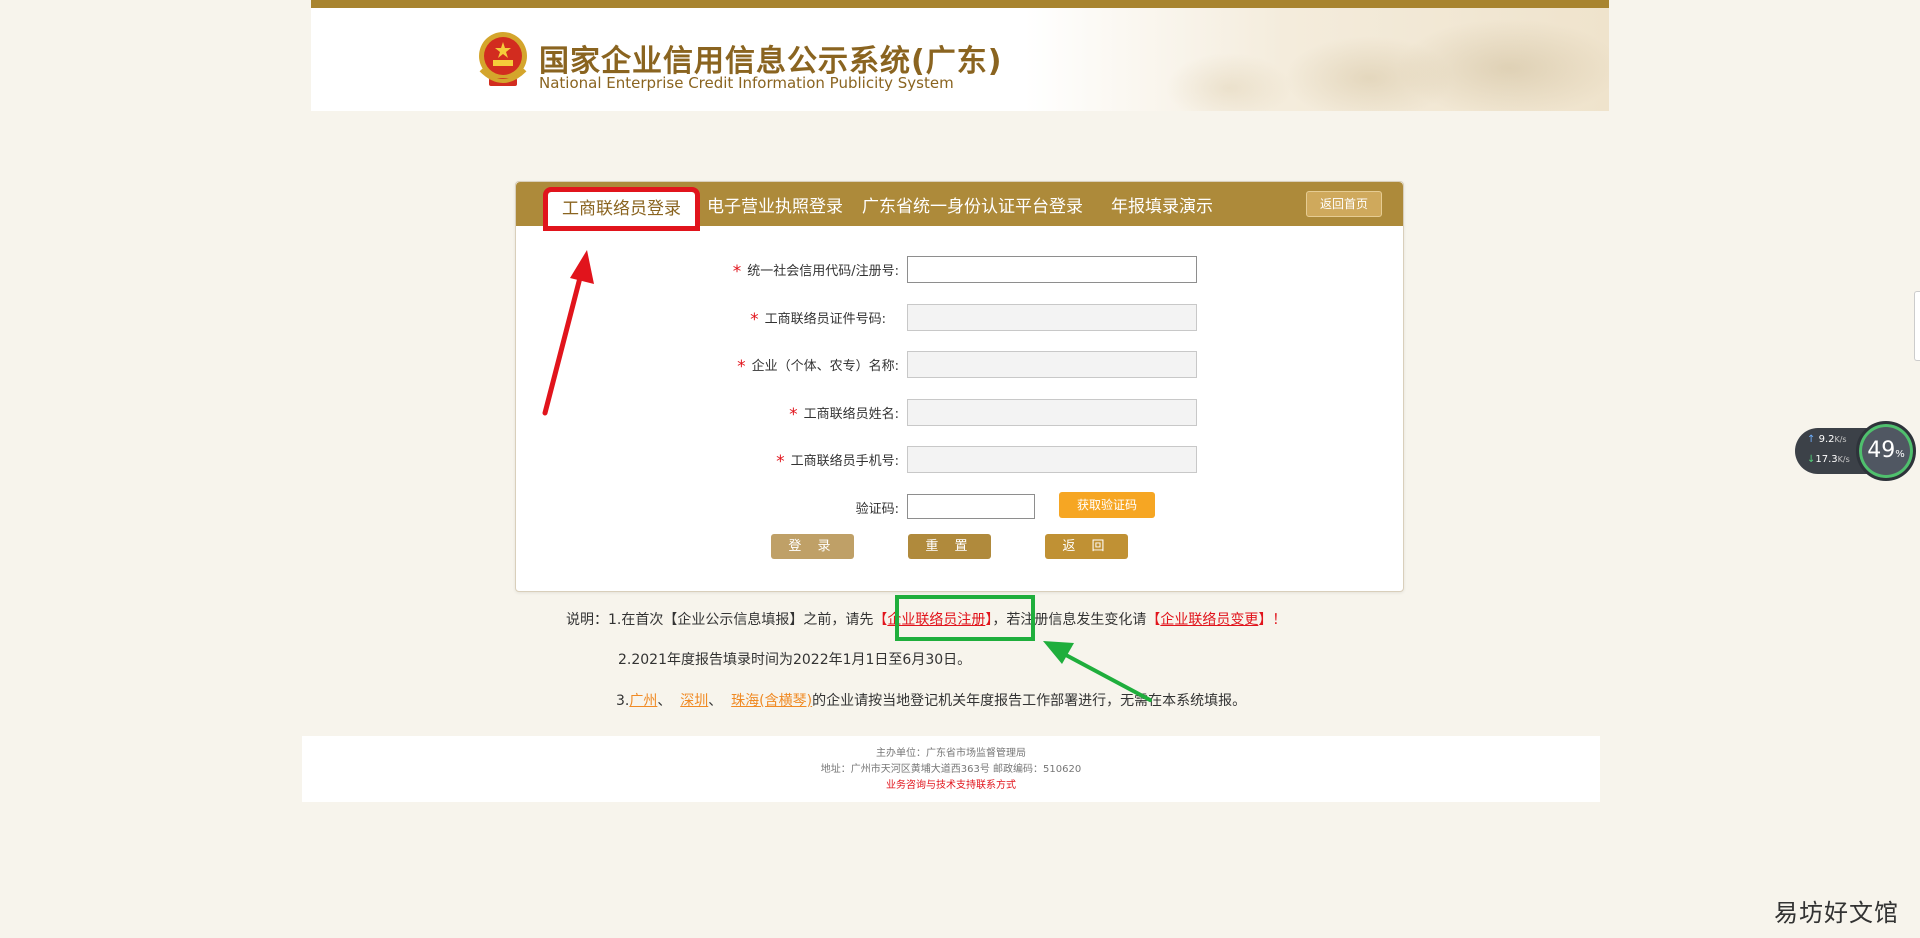  I want to click on download-speed: ↓17.3K/s, so click(1828, 459).